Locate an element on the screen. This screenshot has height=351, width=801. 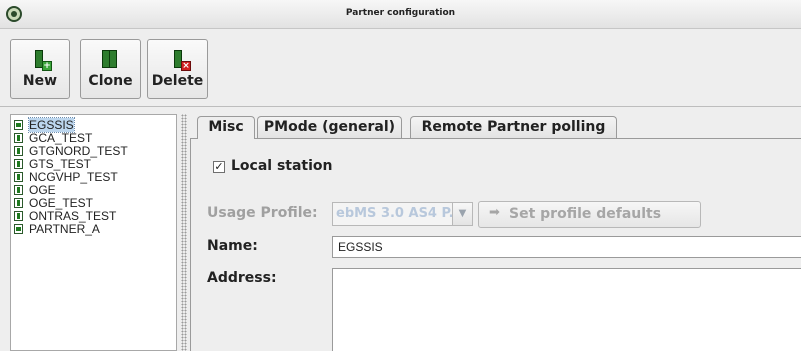
name-field: EGSSIS is located at coordinates (566, 247).